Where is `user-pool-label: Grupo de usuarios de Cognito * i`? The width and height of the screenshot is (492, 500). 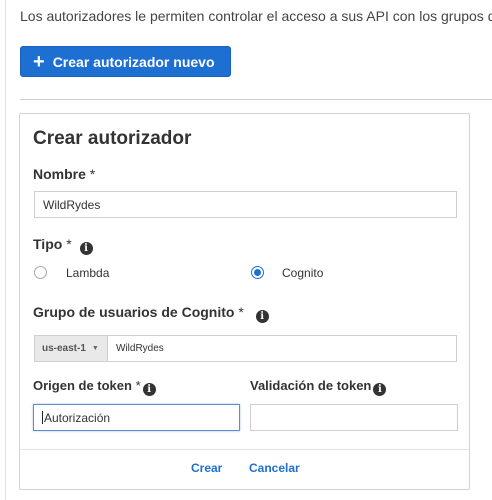 user-pool-label: Grupo de usuarios de Cognito * i is located at coordinates (151, 313).